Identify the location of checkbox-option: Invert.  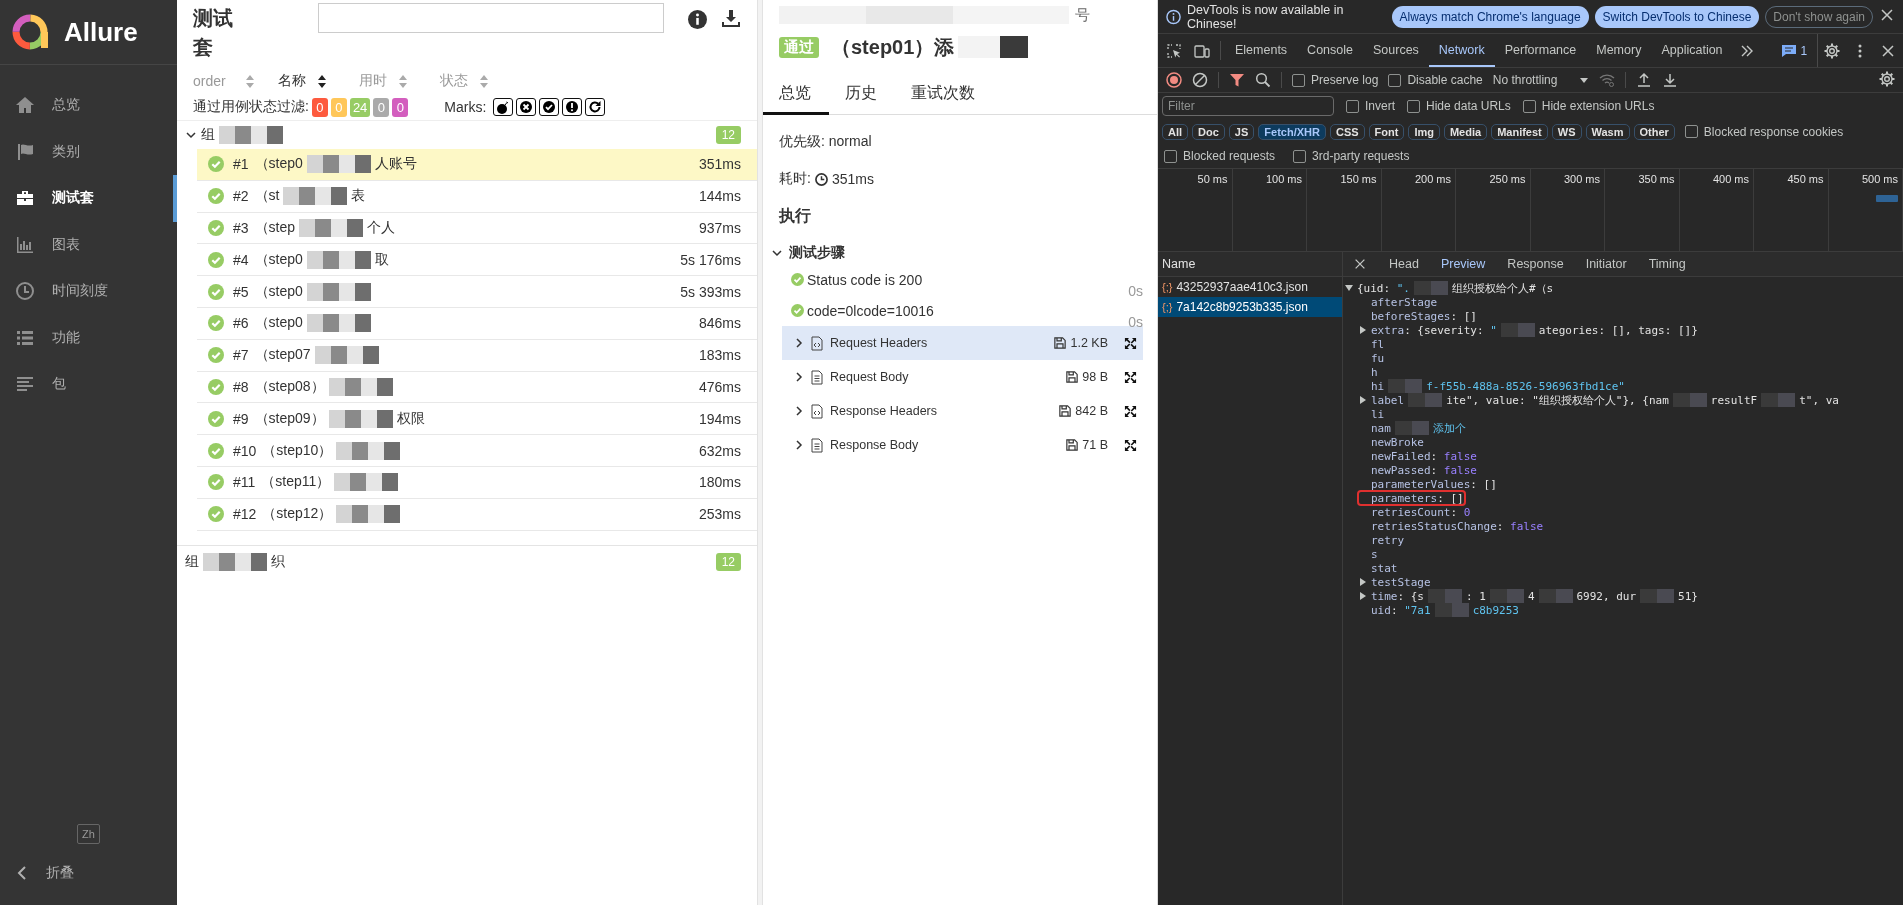
(1370, 106).